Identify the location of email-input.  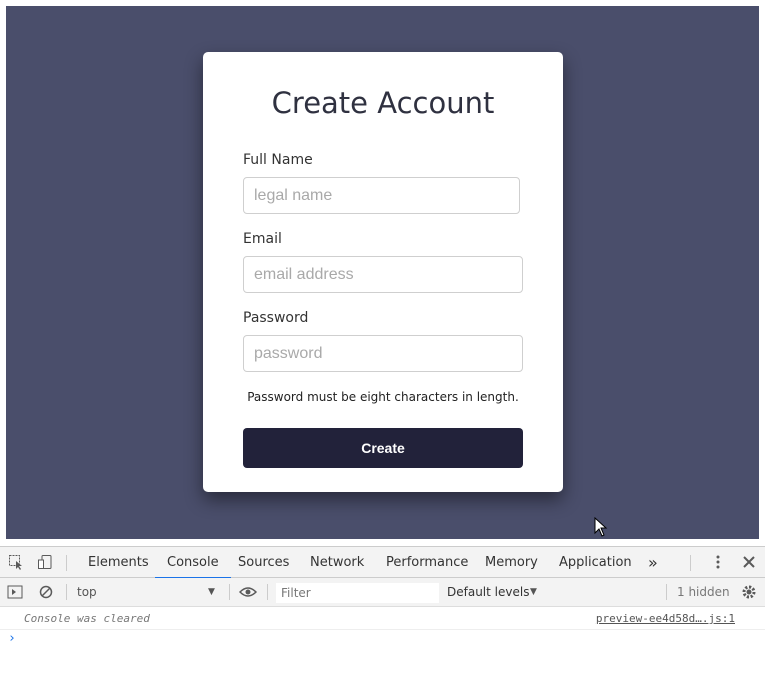
(383, 274).